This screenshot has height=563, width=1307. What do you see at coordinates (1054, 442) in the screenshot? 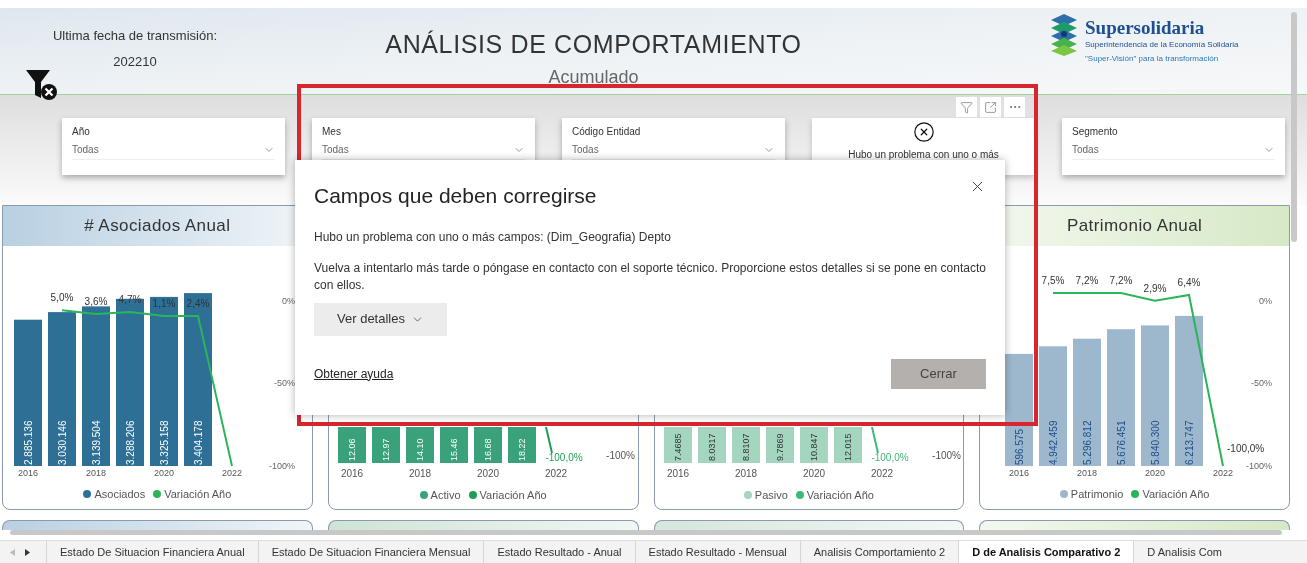
I see `bar-value-label: 4.942.459` at bounding box center [1054, 442].